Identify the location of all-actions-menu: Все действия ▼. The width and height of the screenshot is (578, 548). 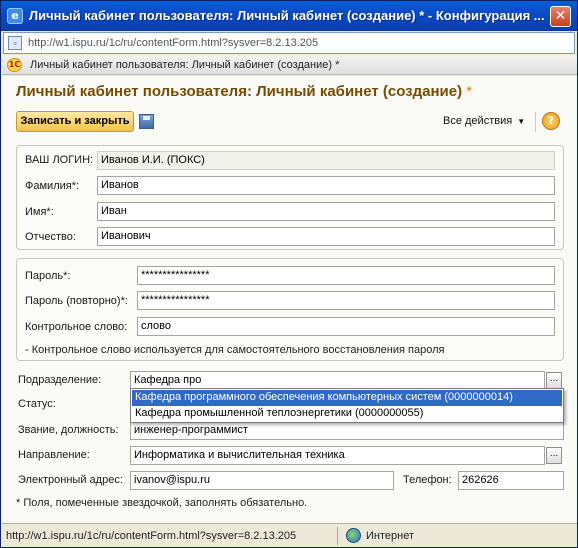
(484, 121).